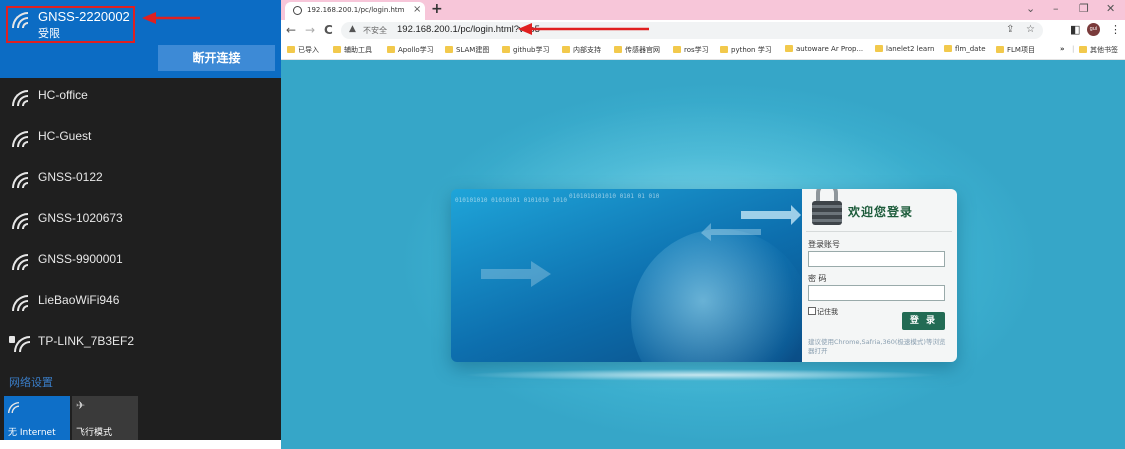 This screenshot has height=449, width=1125. What do you see at coordinates (70, 177) in the screenshot?
I see `wifi-ssid: GNSS-0122` at bounding box center [70, 177].